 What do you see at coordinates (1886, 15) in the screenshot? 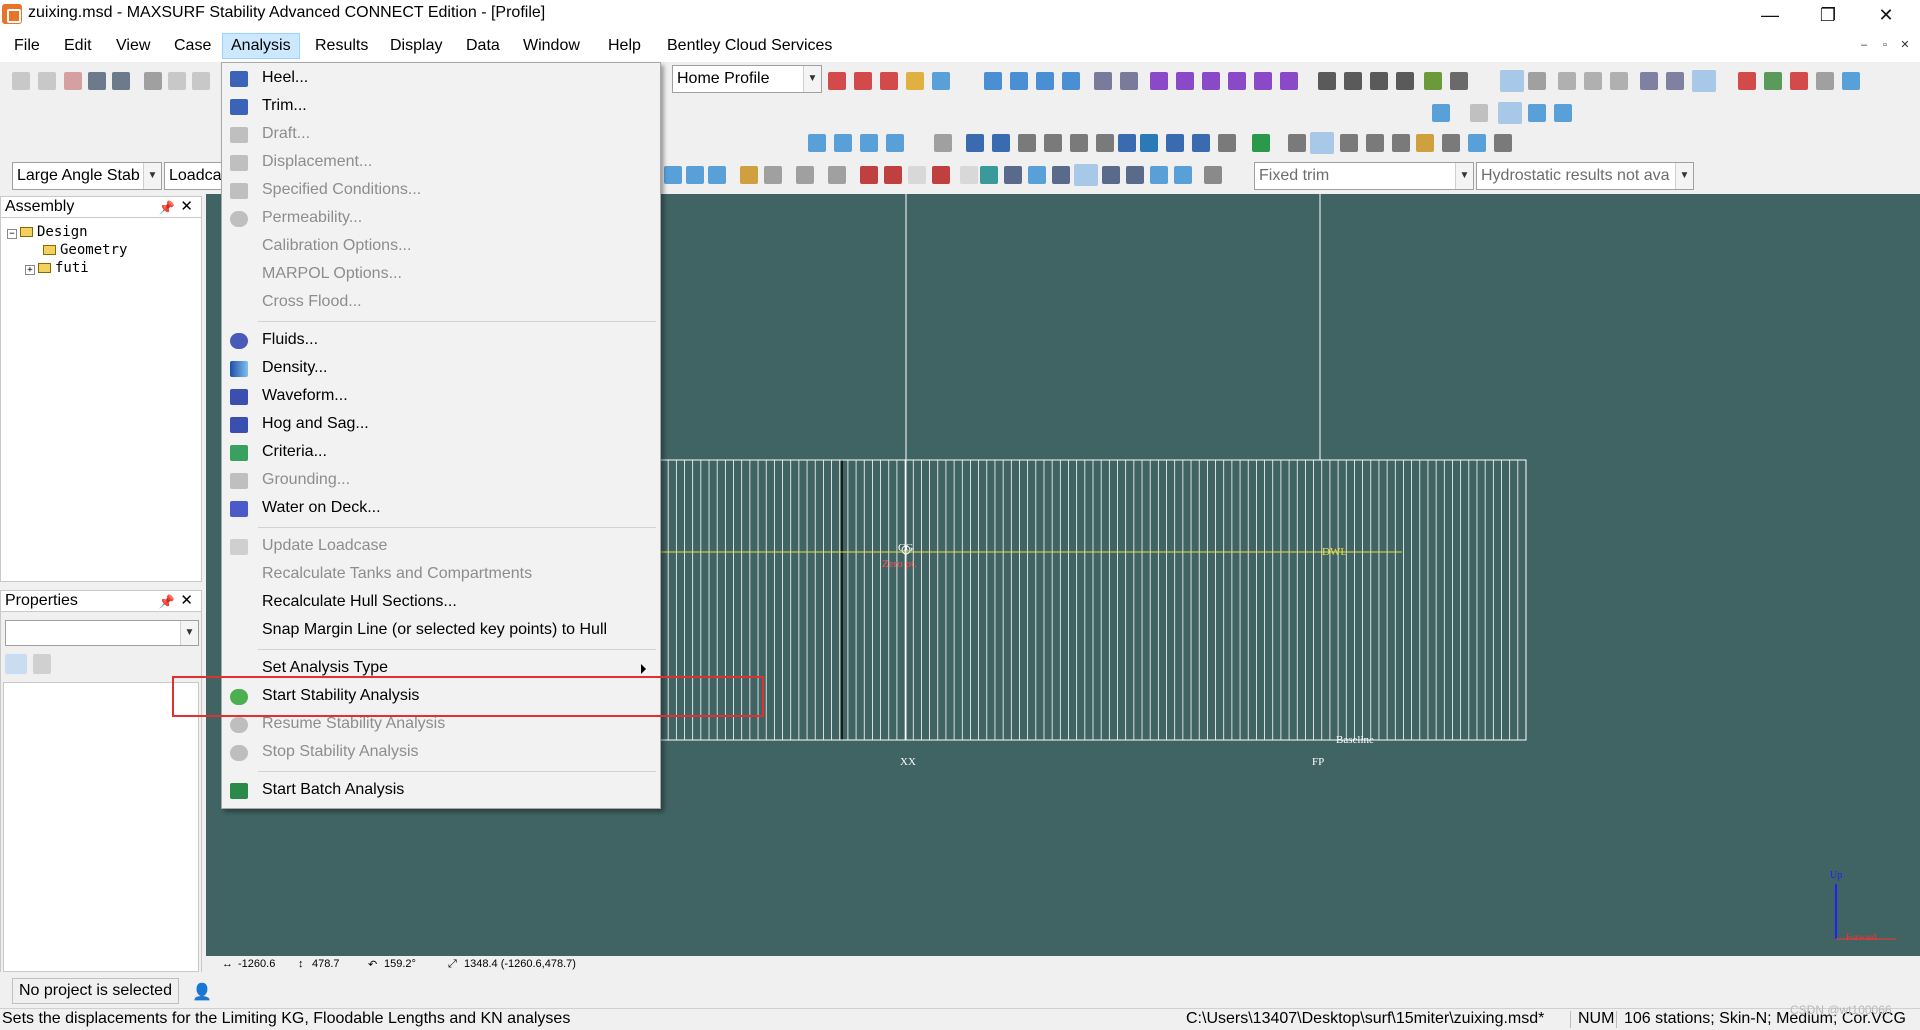
I see `close-window-button: ✕` at bounding box center [1886, 15].